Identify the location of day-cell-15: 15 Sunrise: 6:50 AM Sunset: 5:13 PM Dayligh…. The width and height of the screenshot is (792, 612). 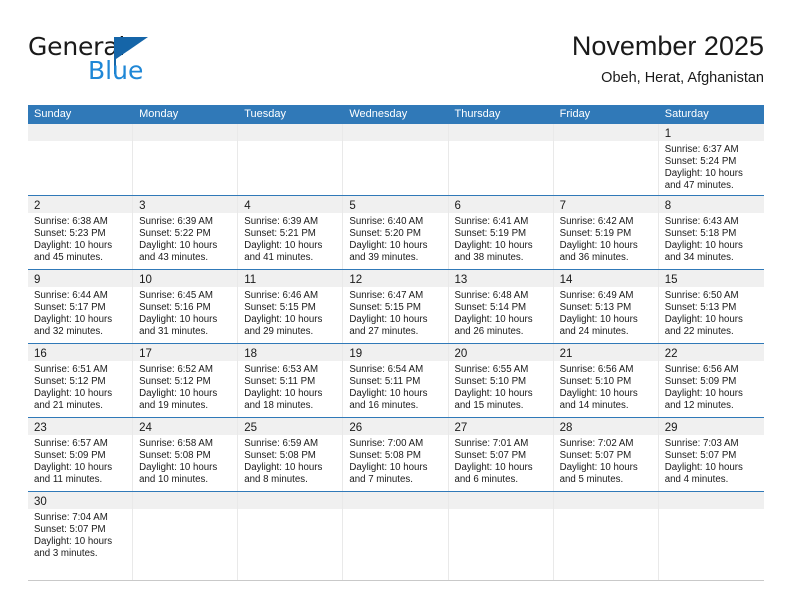
(711, 306).